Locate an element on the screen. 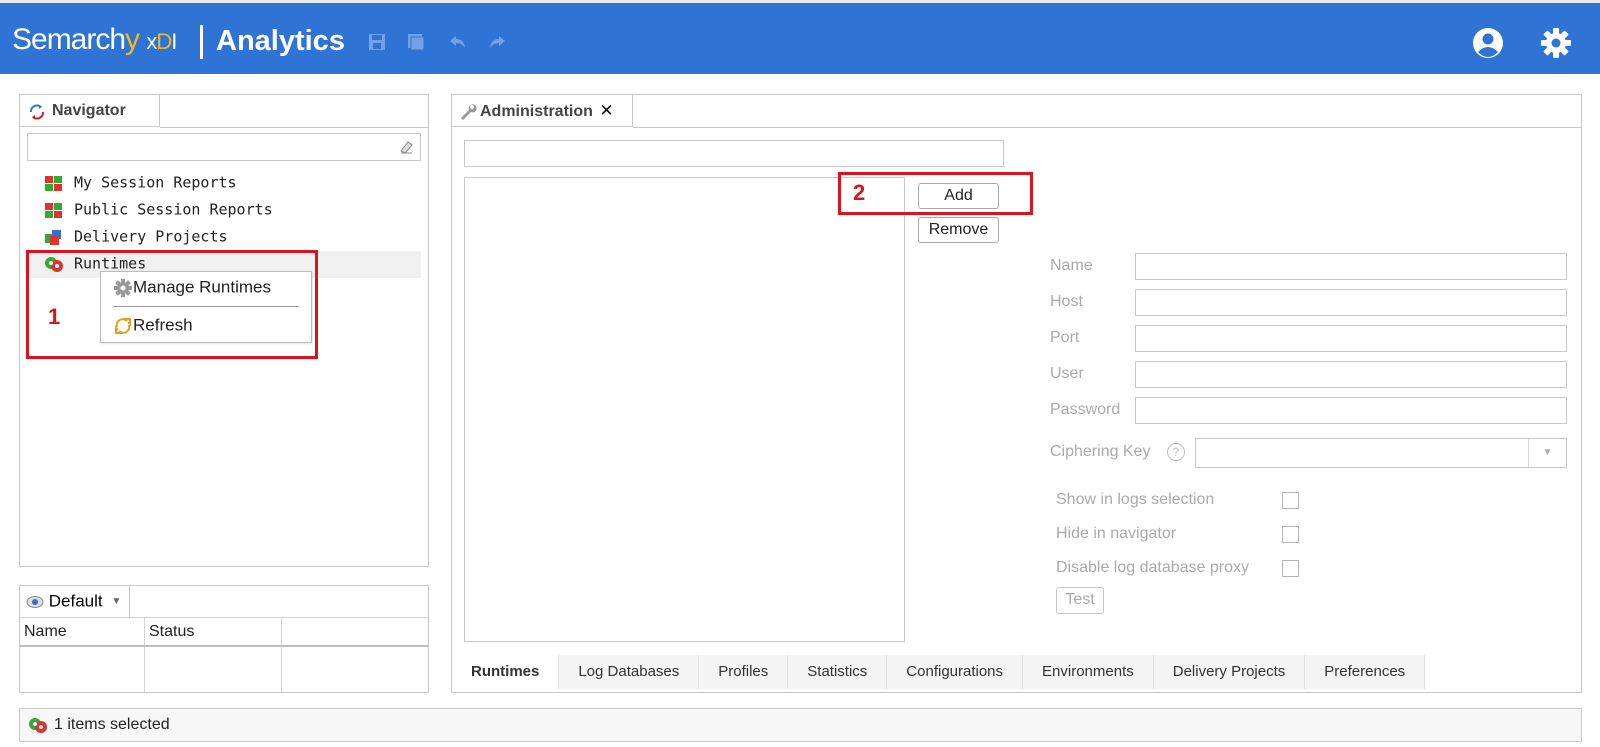  port-field is located at coordinates (1351, 338).